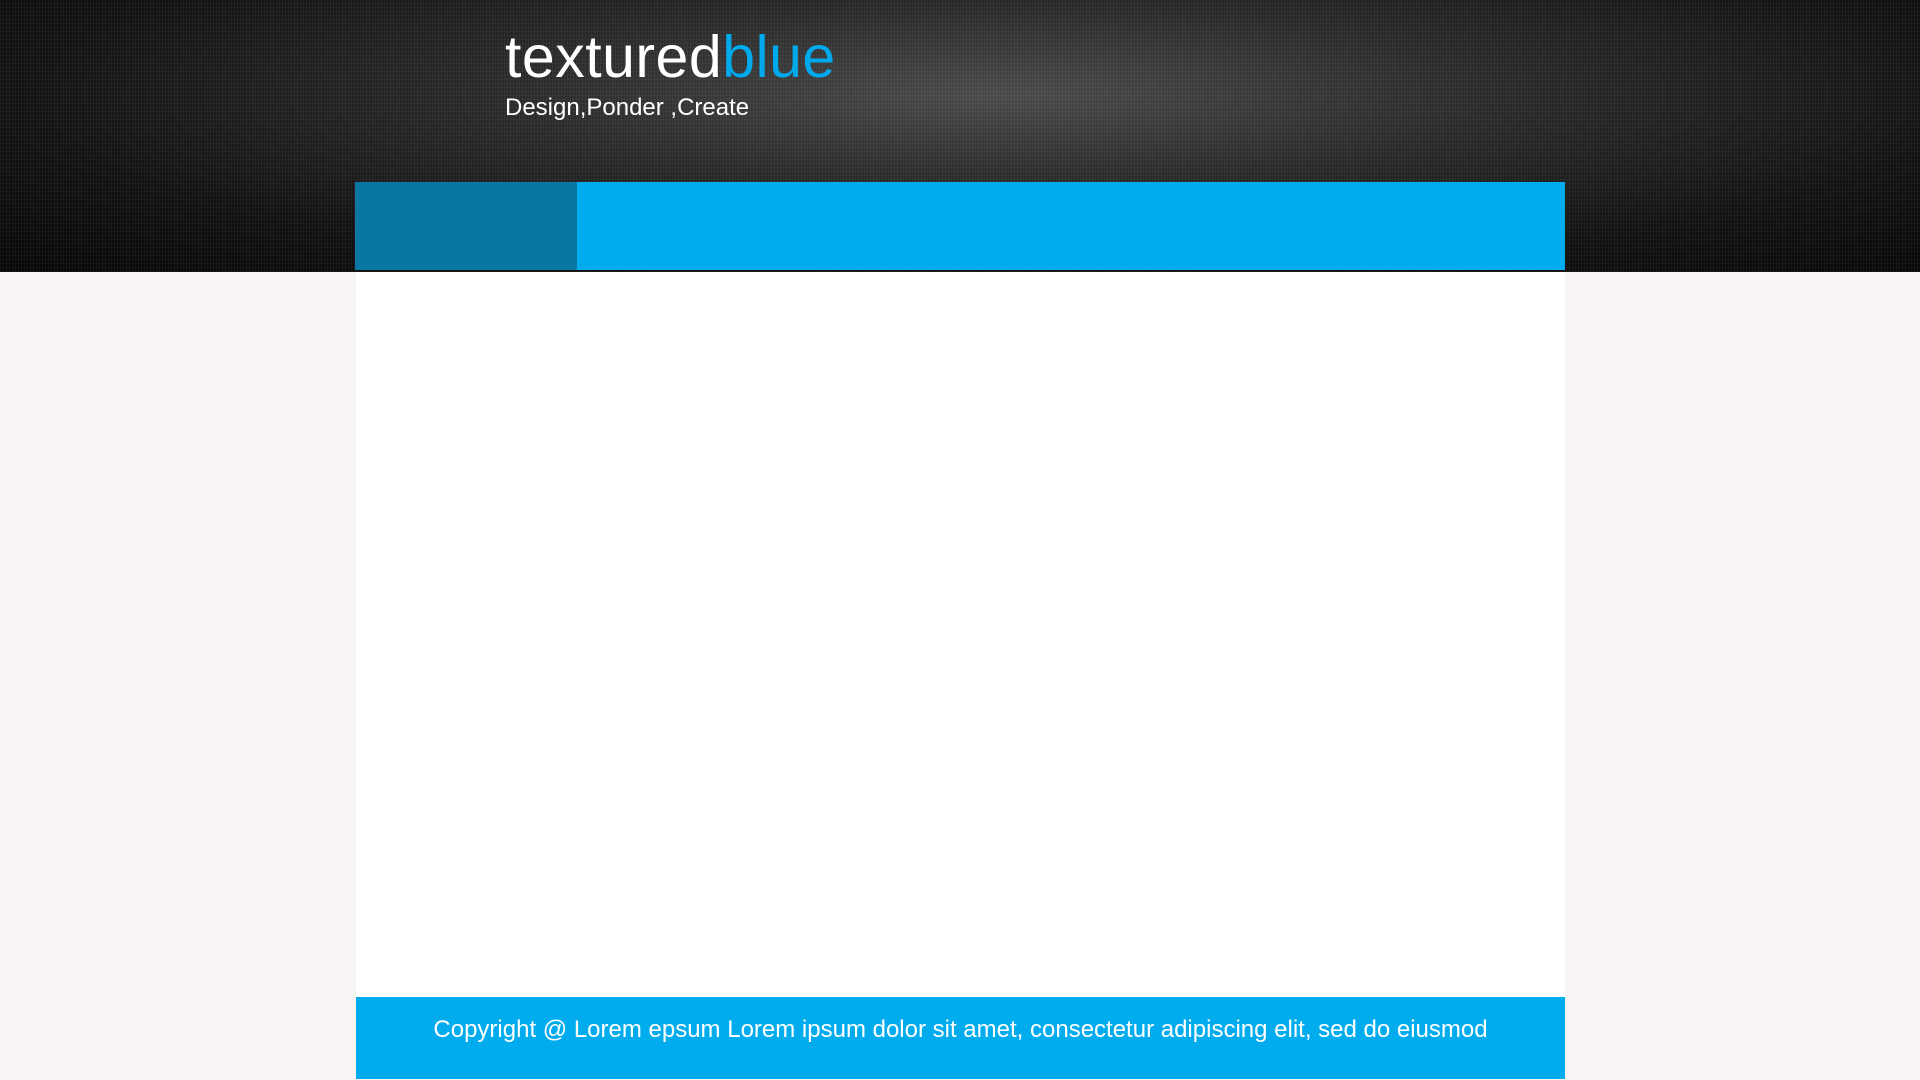 The width and height of the screenshot is (1920, 1080). What do you see at coordinates (779, 57) in the screenshot?
I see `brand-name-accent: blue` at bounding box center [779, 57].